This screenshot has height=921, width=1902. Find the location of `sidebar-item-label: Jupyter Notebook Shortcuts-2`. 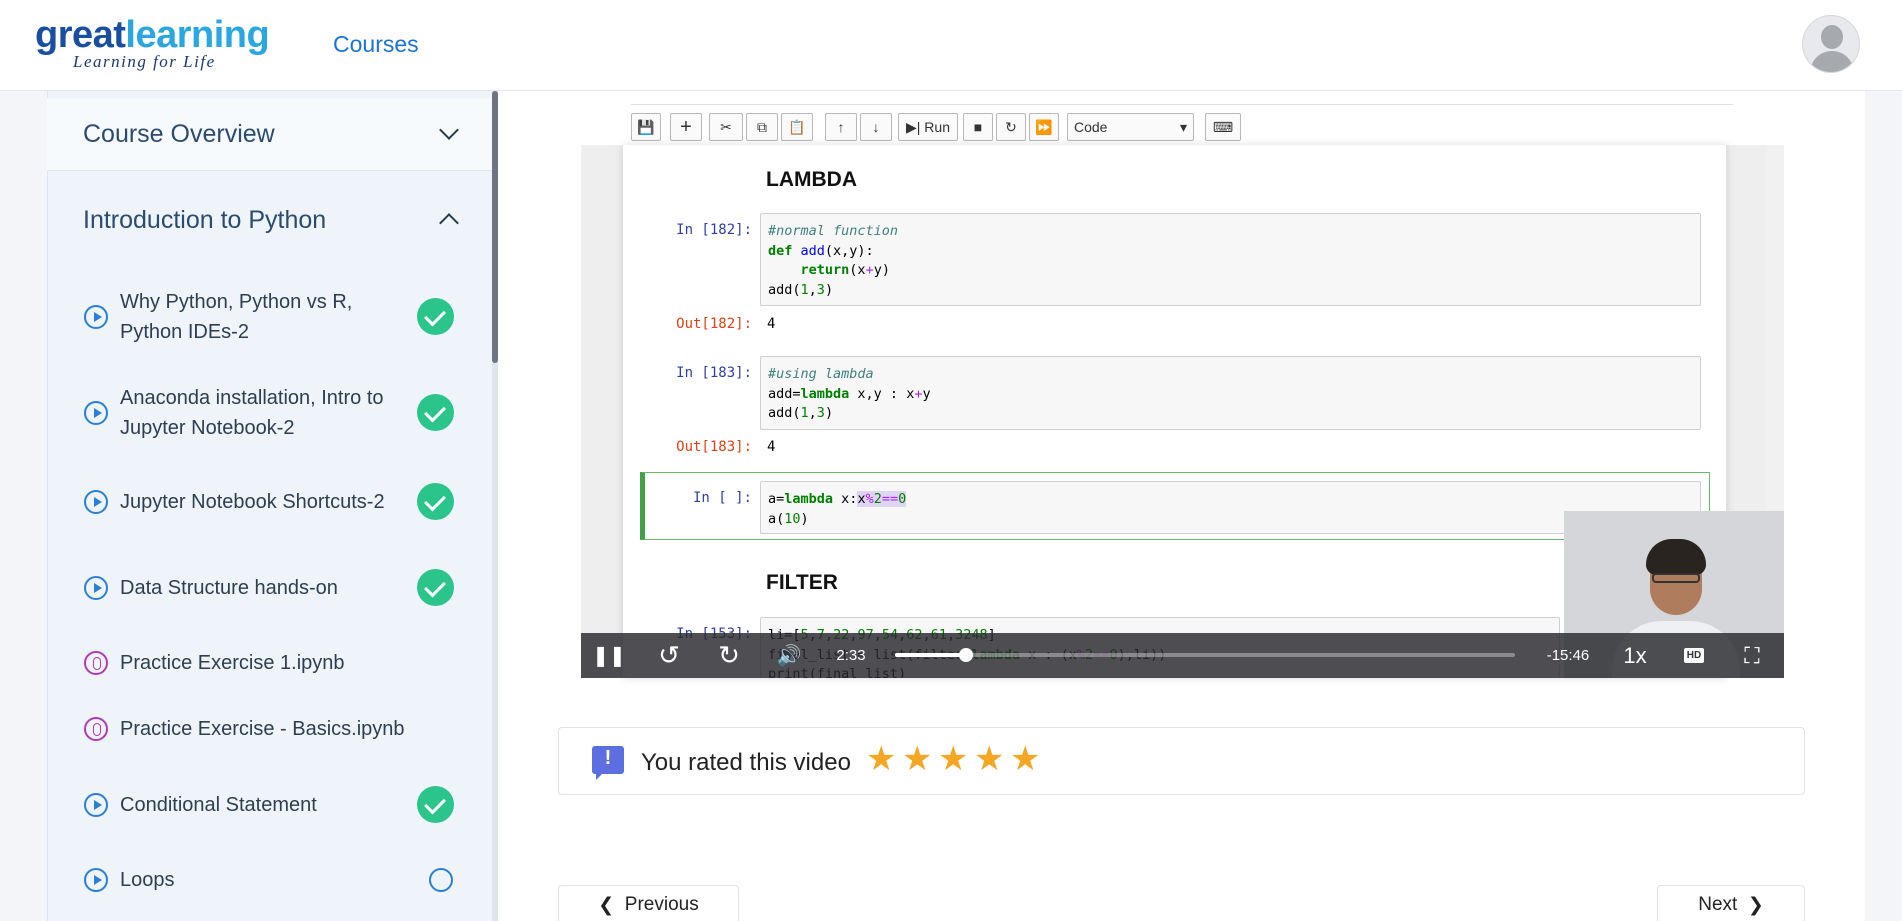

sidebar-item-label: Jupyter Notebook Shortcuts-2 is located at coordinates (252, 502).